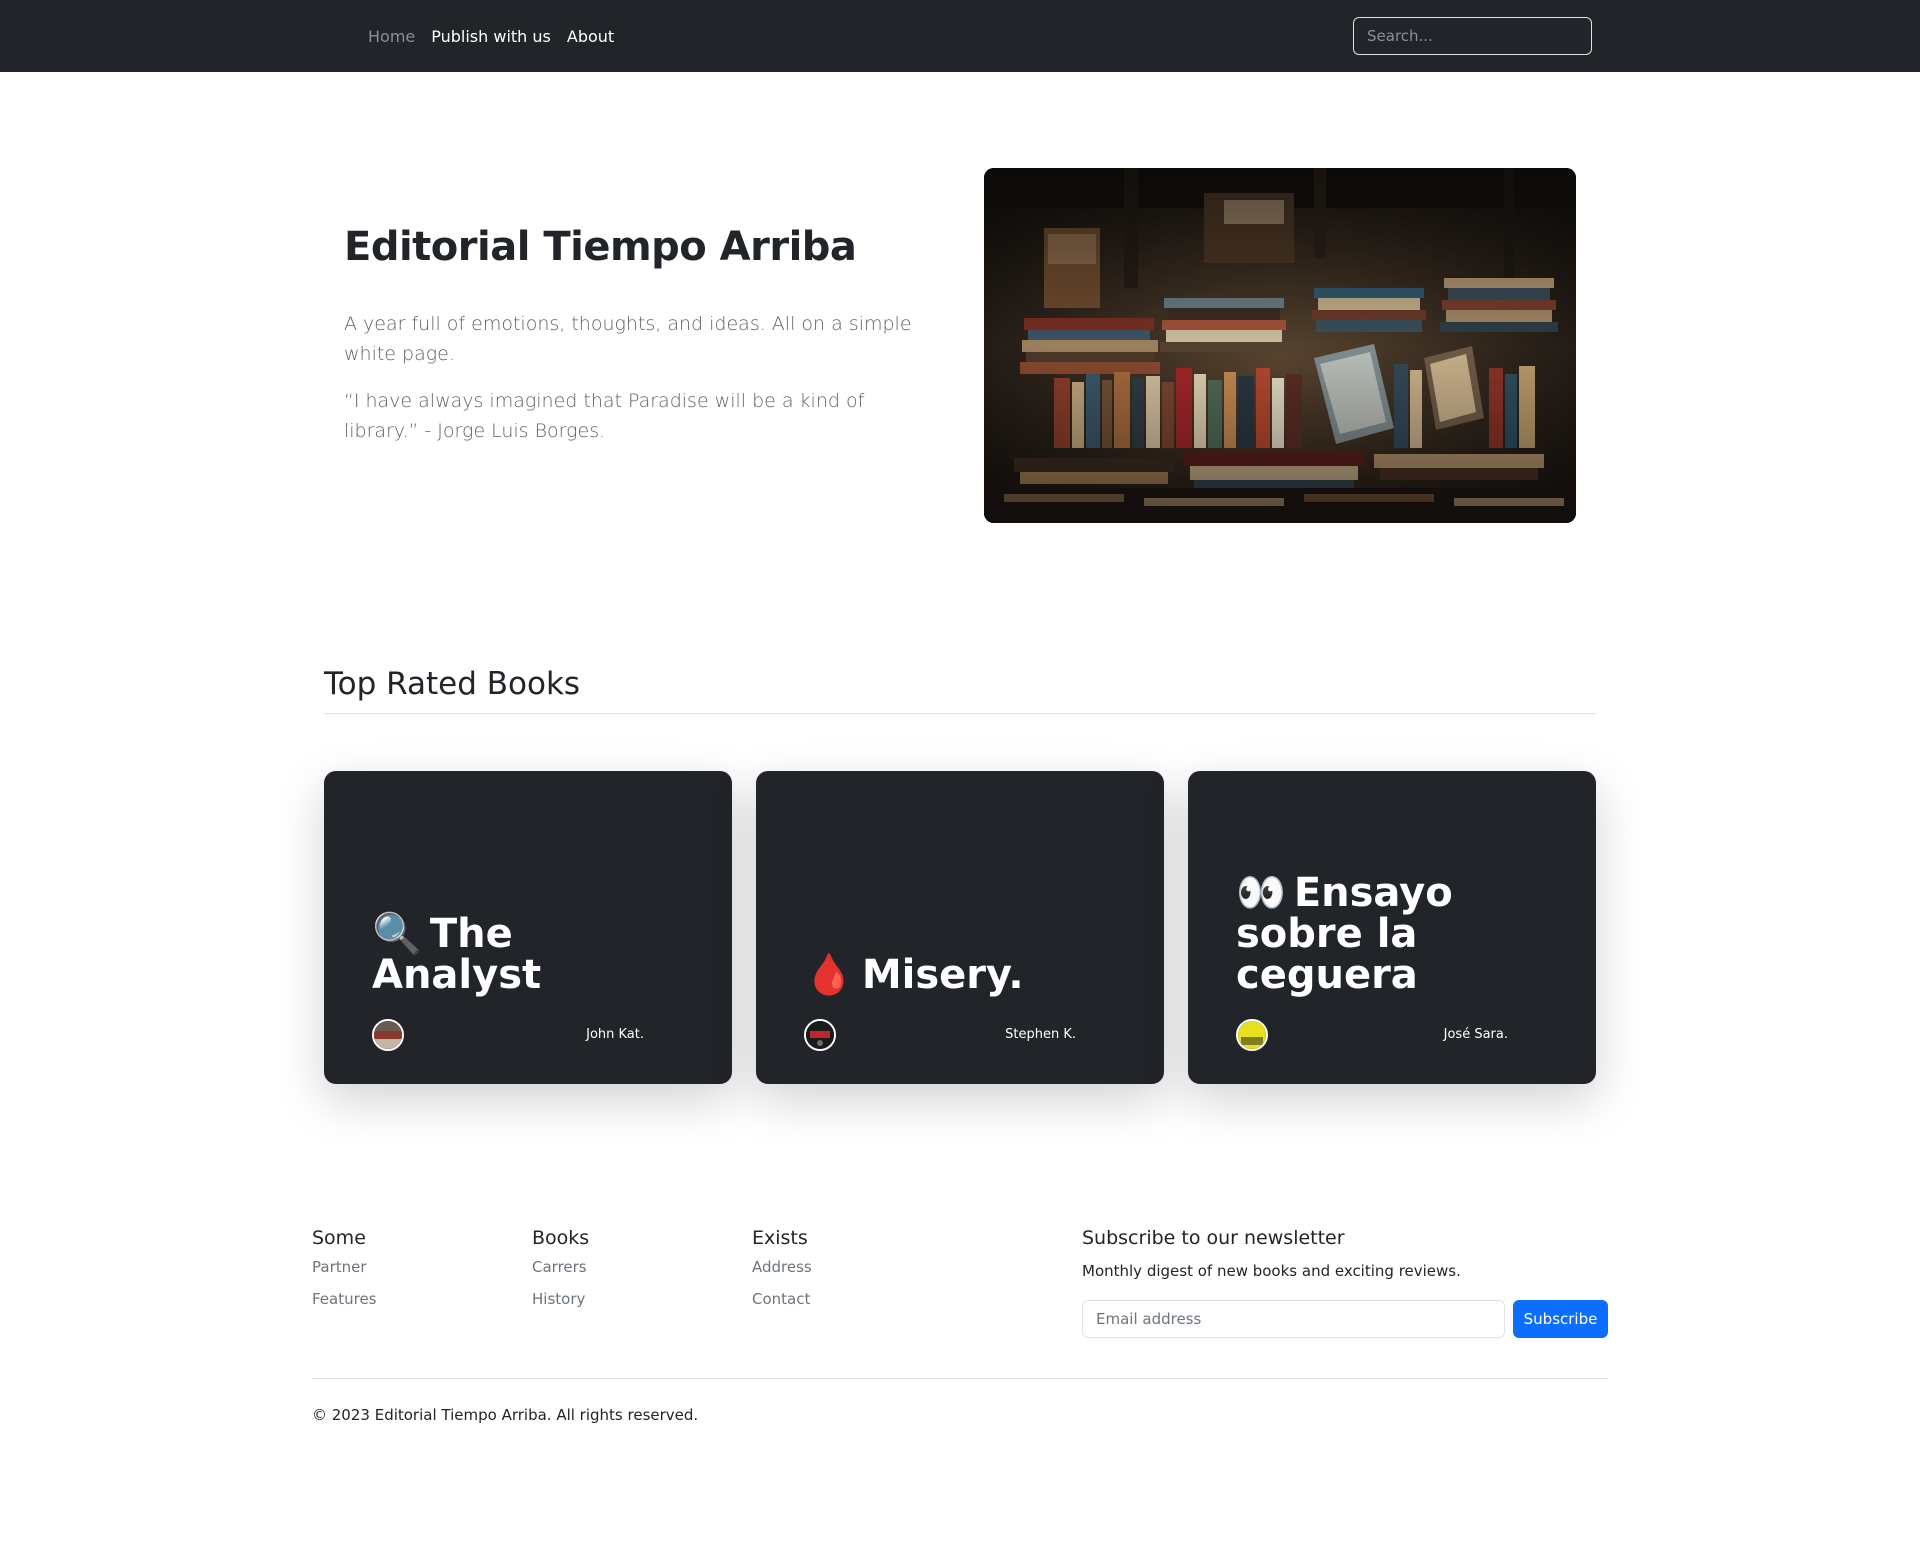  I want to click on footer-column-exists: Exists Address Contact, so click(782, 1274).